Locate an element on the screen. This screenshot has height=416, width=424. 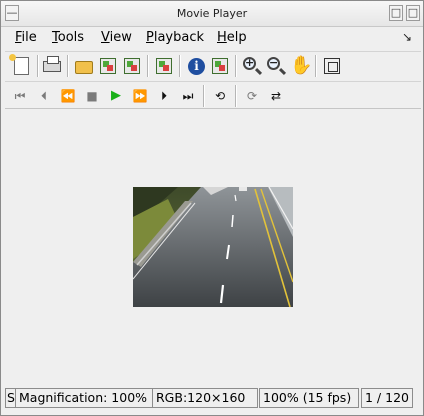
menu-tools: Tools is located at coordinates (68, 37).